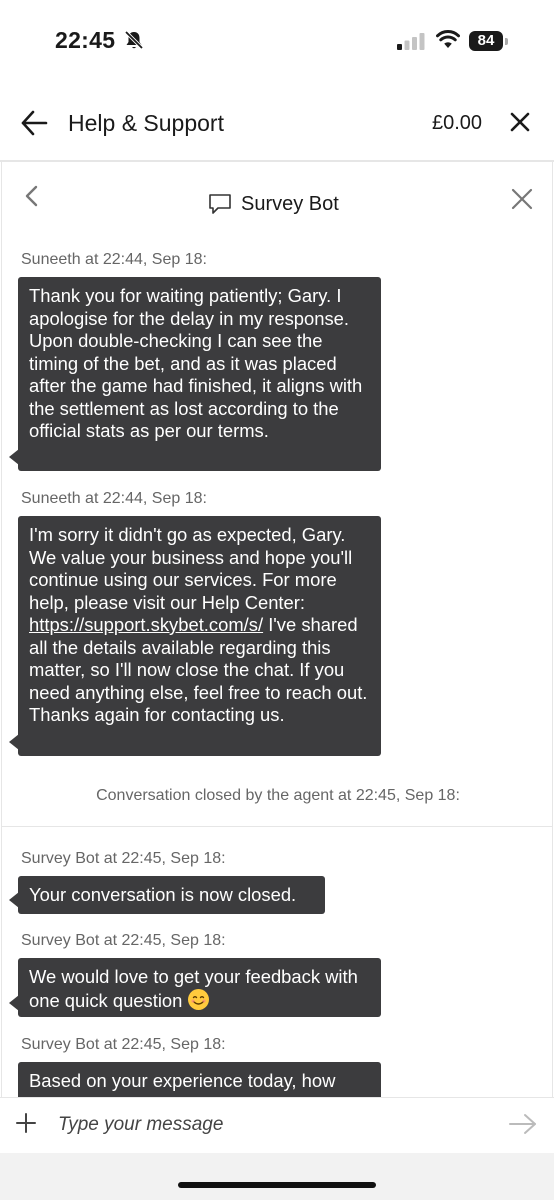 This screenshot has height=1200, width=554. I want to click on message-bubble: Based on your experience today, how, so click(199, 1079).